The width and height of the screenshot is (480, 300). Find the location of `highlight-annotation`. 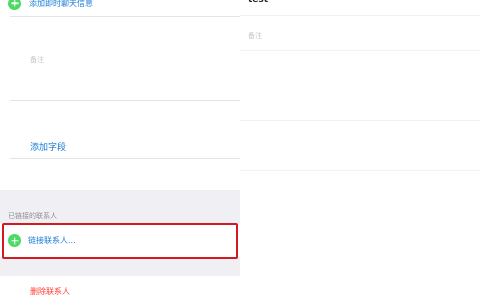

highlight-annotation is located at coordinates (120, 241).